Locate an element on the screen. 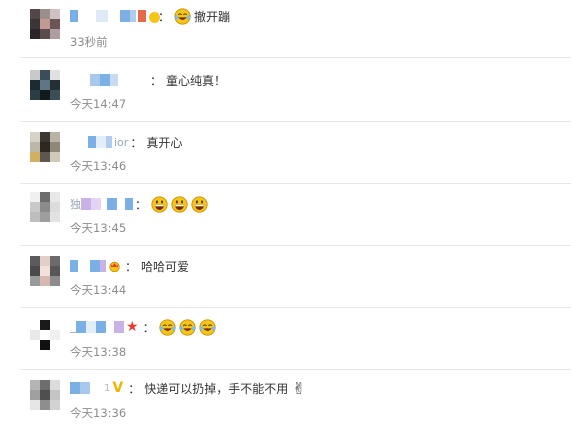  comment-line: ★ ： is located at coordinates (144, 327).